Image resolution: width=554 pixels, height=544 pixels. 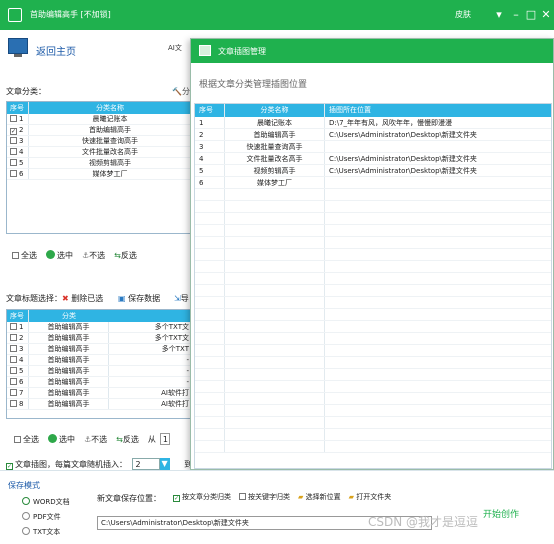 What do you see at coordinates (177, 298) in the screenshot?
I see `export-icon: ⇲` at bounding box center [177, 298].